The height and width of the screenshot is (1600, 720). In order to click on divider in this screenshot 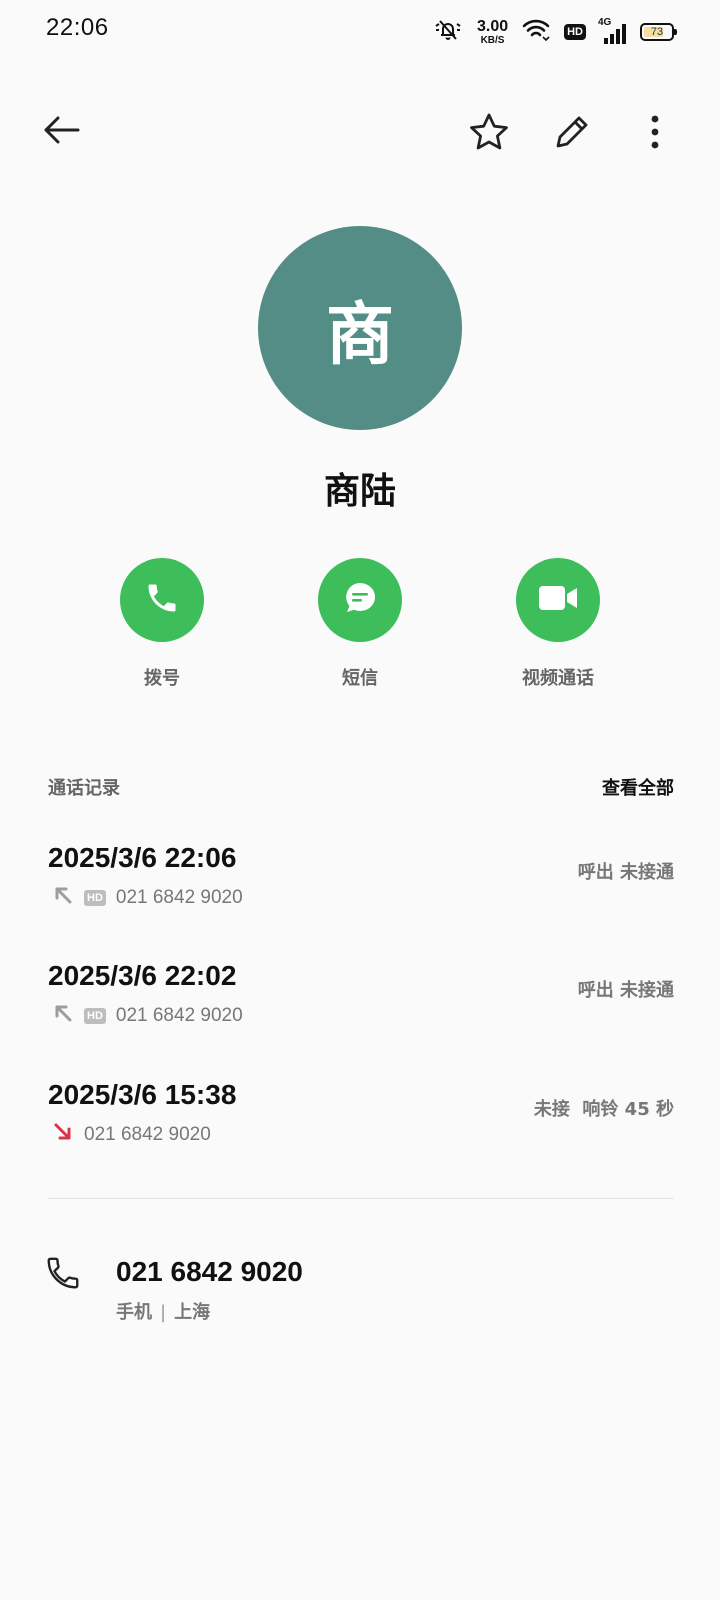, I will do `click(361, 1198)`.